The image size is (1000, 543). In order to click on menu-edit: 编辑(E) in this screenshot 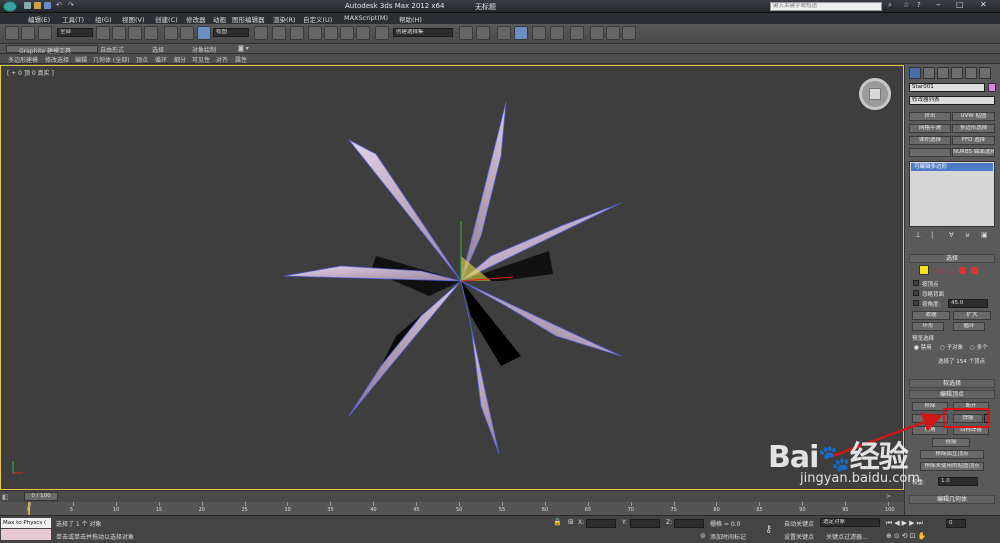, I will do `click(39, 19)`.